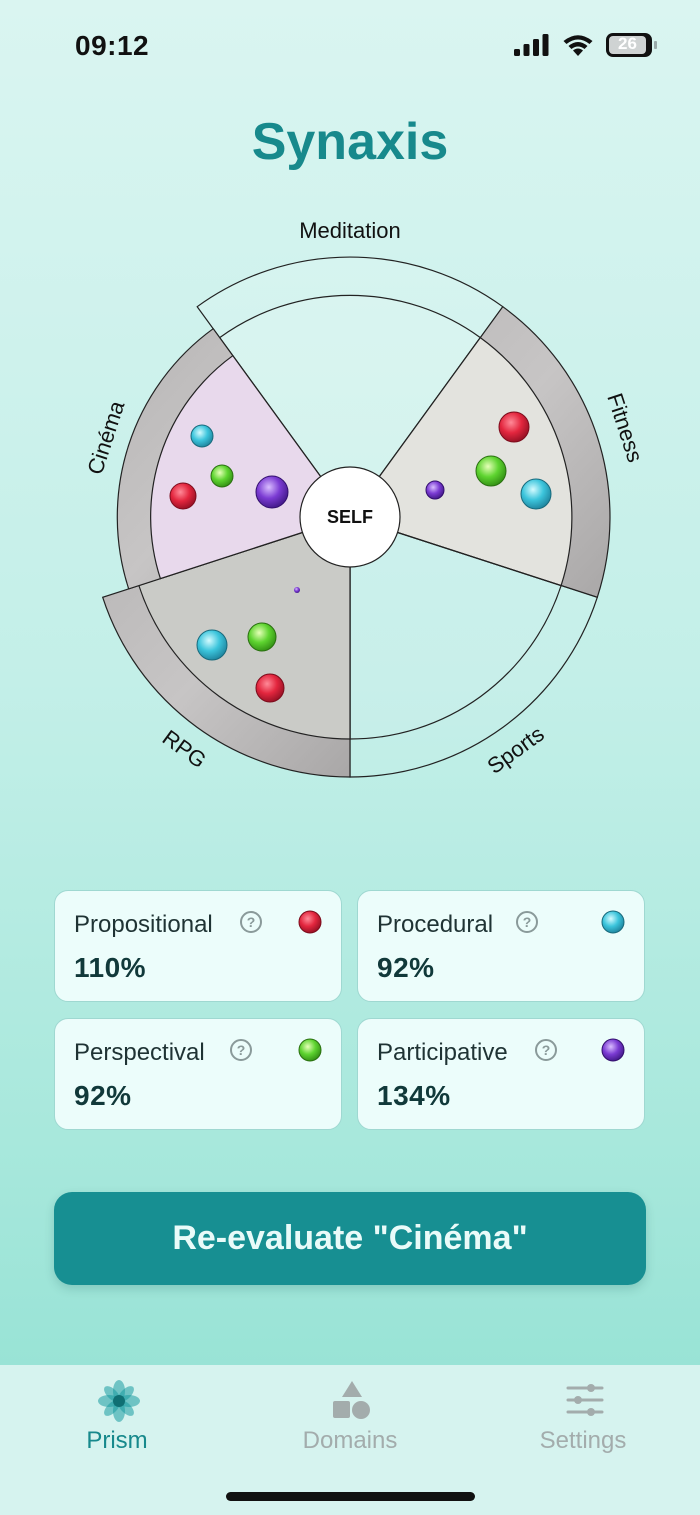 This screenshot has width=700, height=1515. I want to click on domain-label-meditation: Meditation, so click(350, 230).